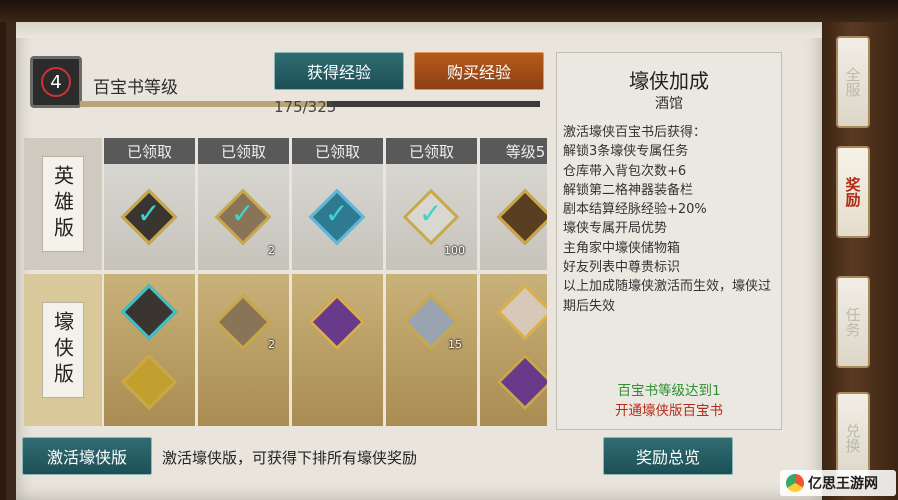 This screenshot has height=500, width=898. What do you see at coordinates (305, 107) in the screenshot?
I see `exp-progress-text: 175/325` at bounding box center [305, 107].